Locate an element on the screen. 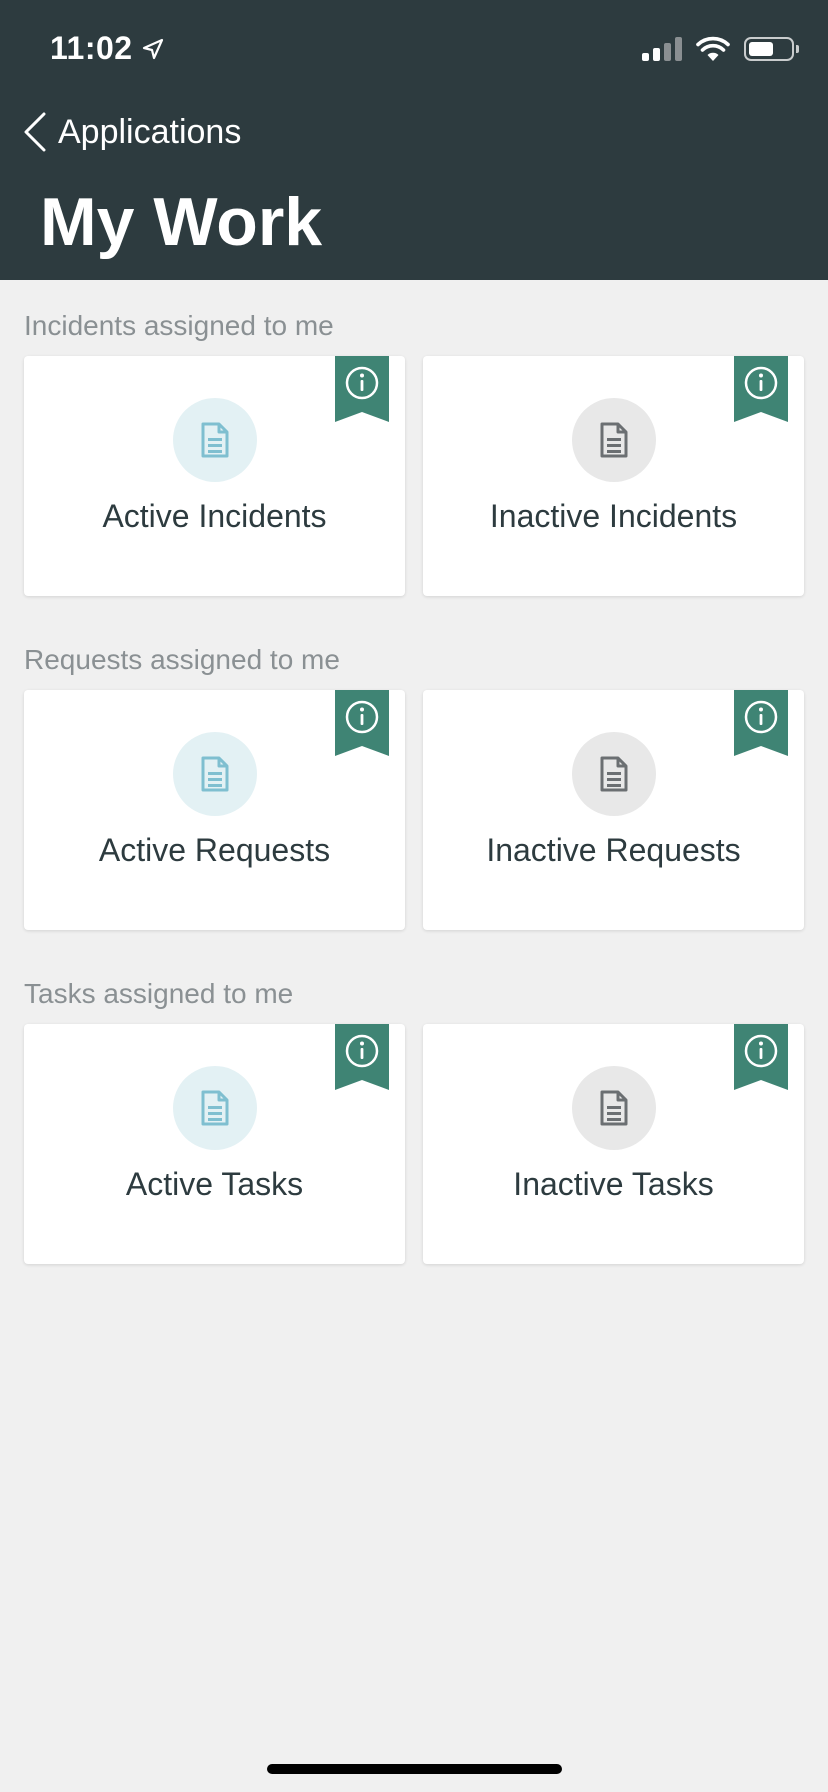 Image resolution: width=828 pixels, height=1792 pixels. cellular-signal-icon is located at coordinates (662, 49).